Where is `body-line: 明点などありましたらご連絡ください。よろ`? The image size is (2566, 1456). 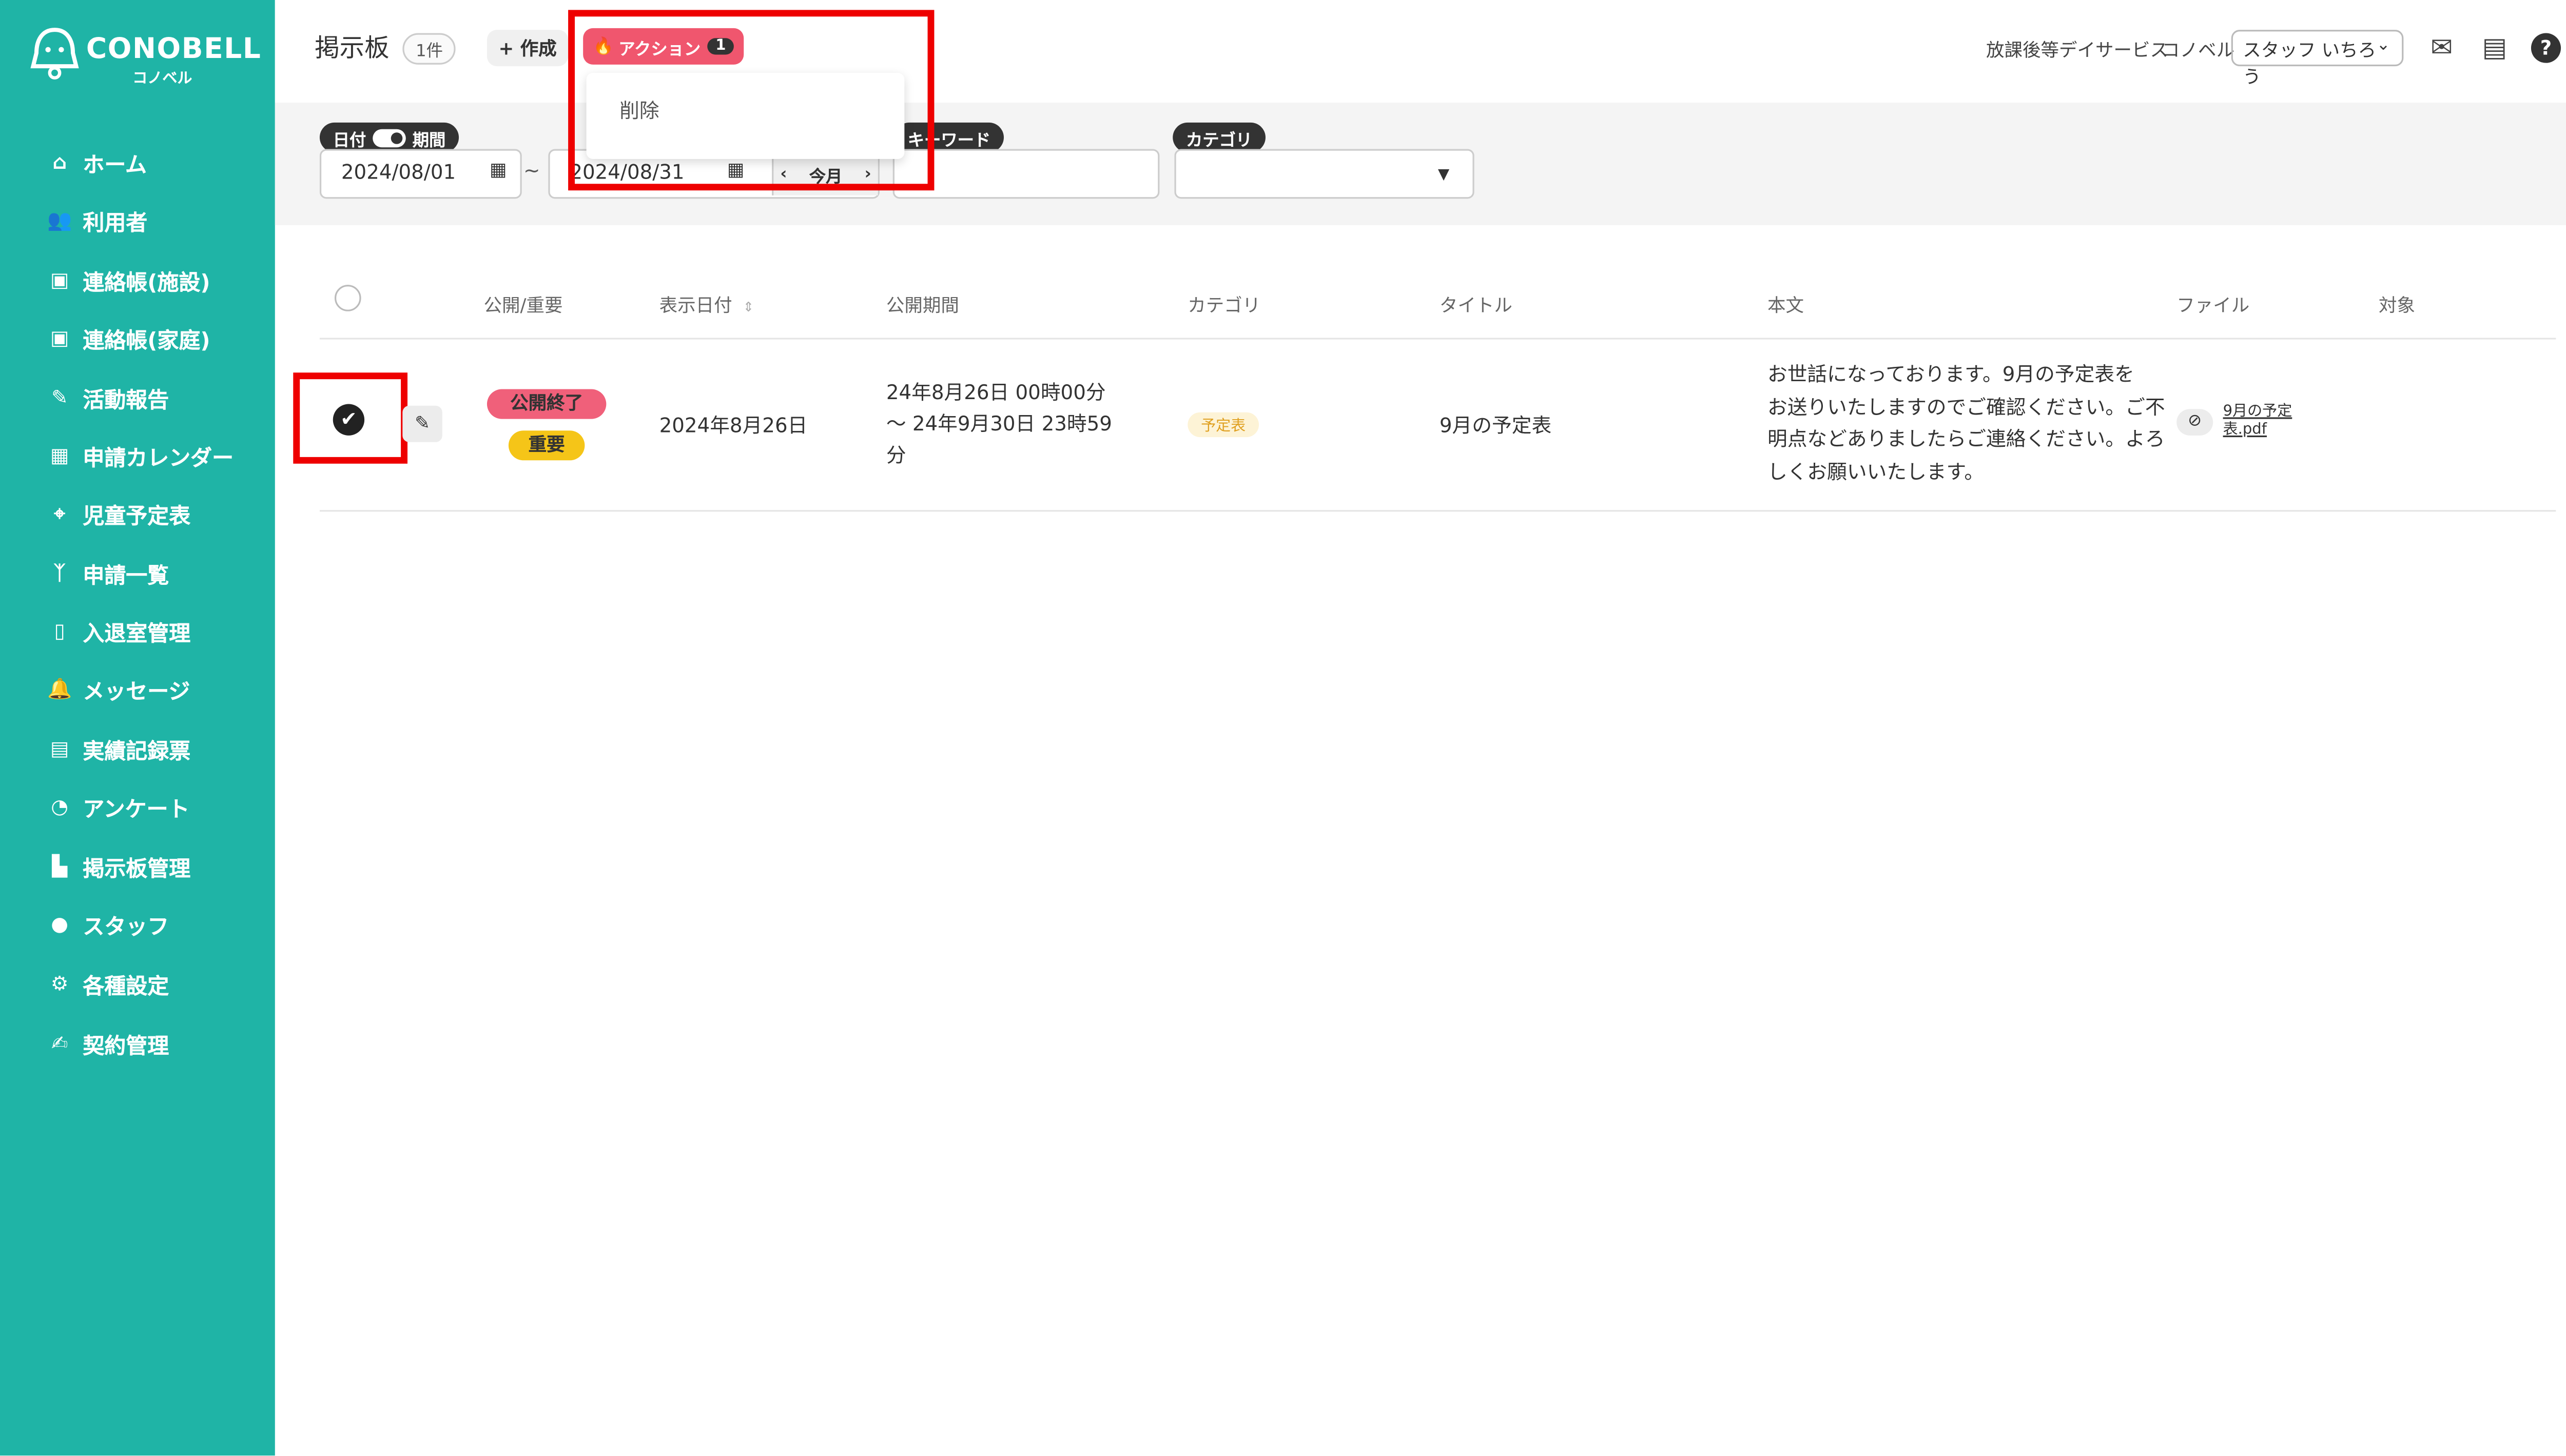
body-line: 明点などありましたらご連絡ください。よろ is located at coordinates (1966, 438).